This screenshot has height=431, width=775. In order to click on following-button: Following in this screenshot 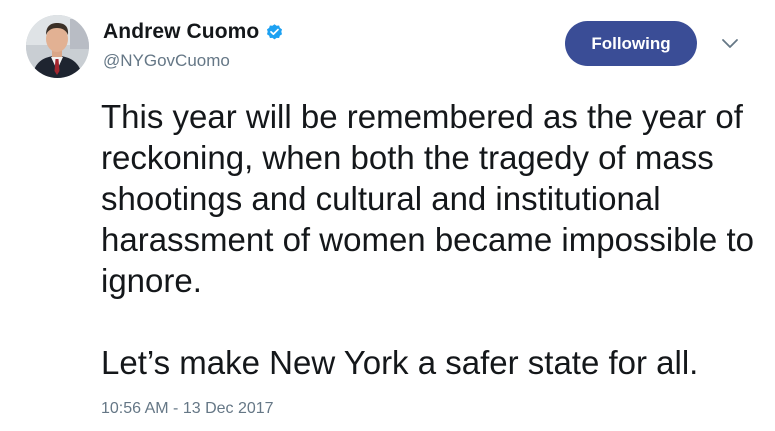, I will do `click(631, 43)`.